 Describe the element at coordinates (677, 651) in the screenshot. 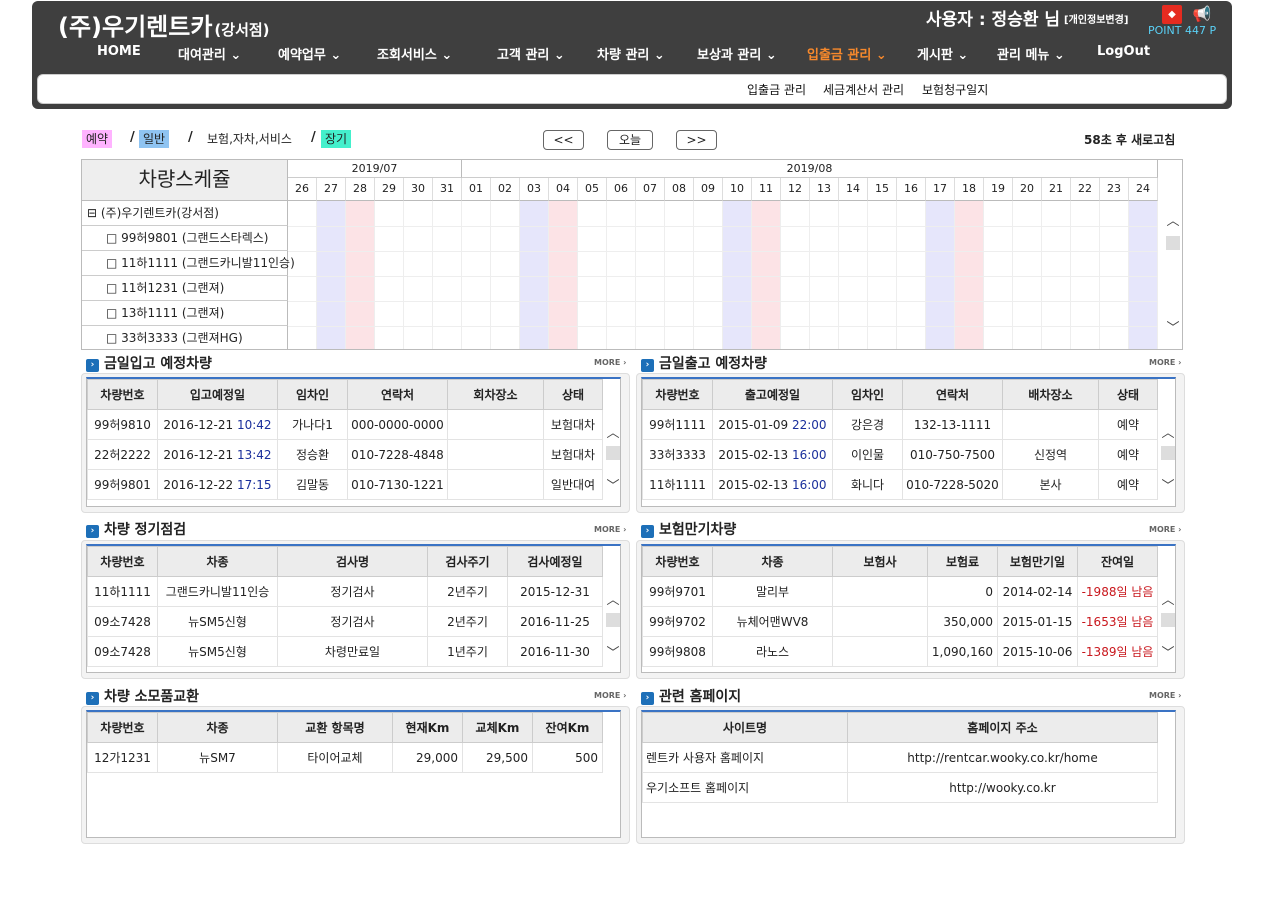

I see `cell: 99허9808` at that location.